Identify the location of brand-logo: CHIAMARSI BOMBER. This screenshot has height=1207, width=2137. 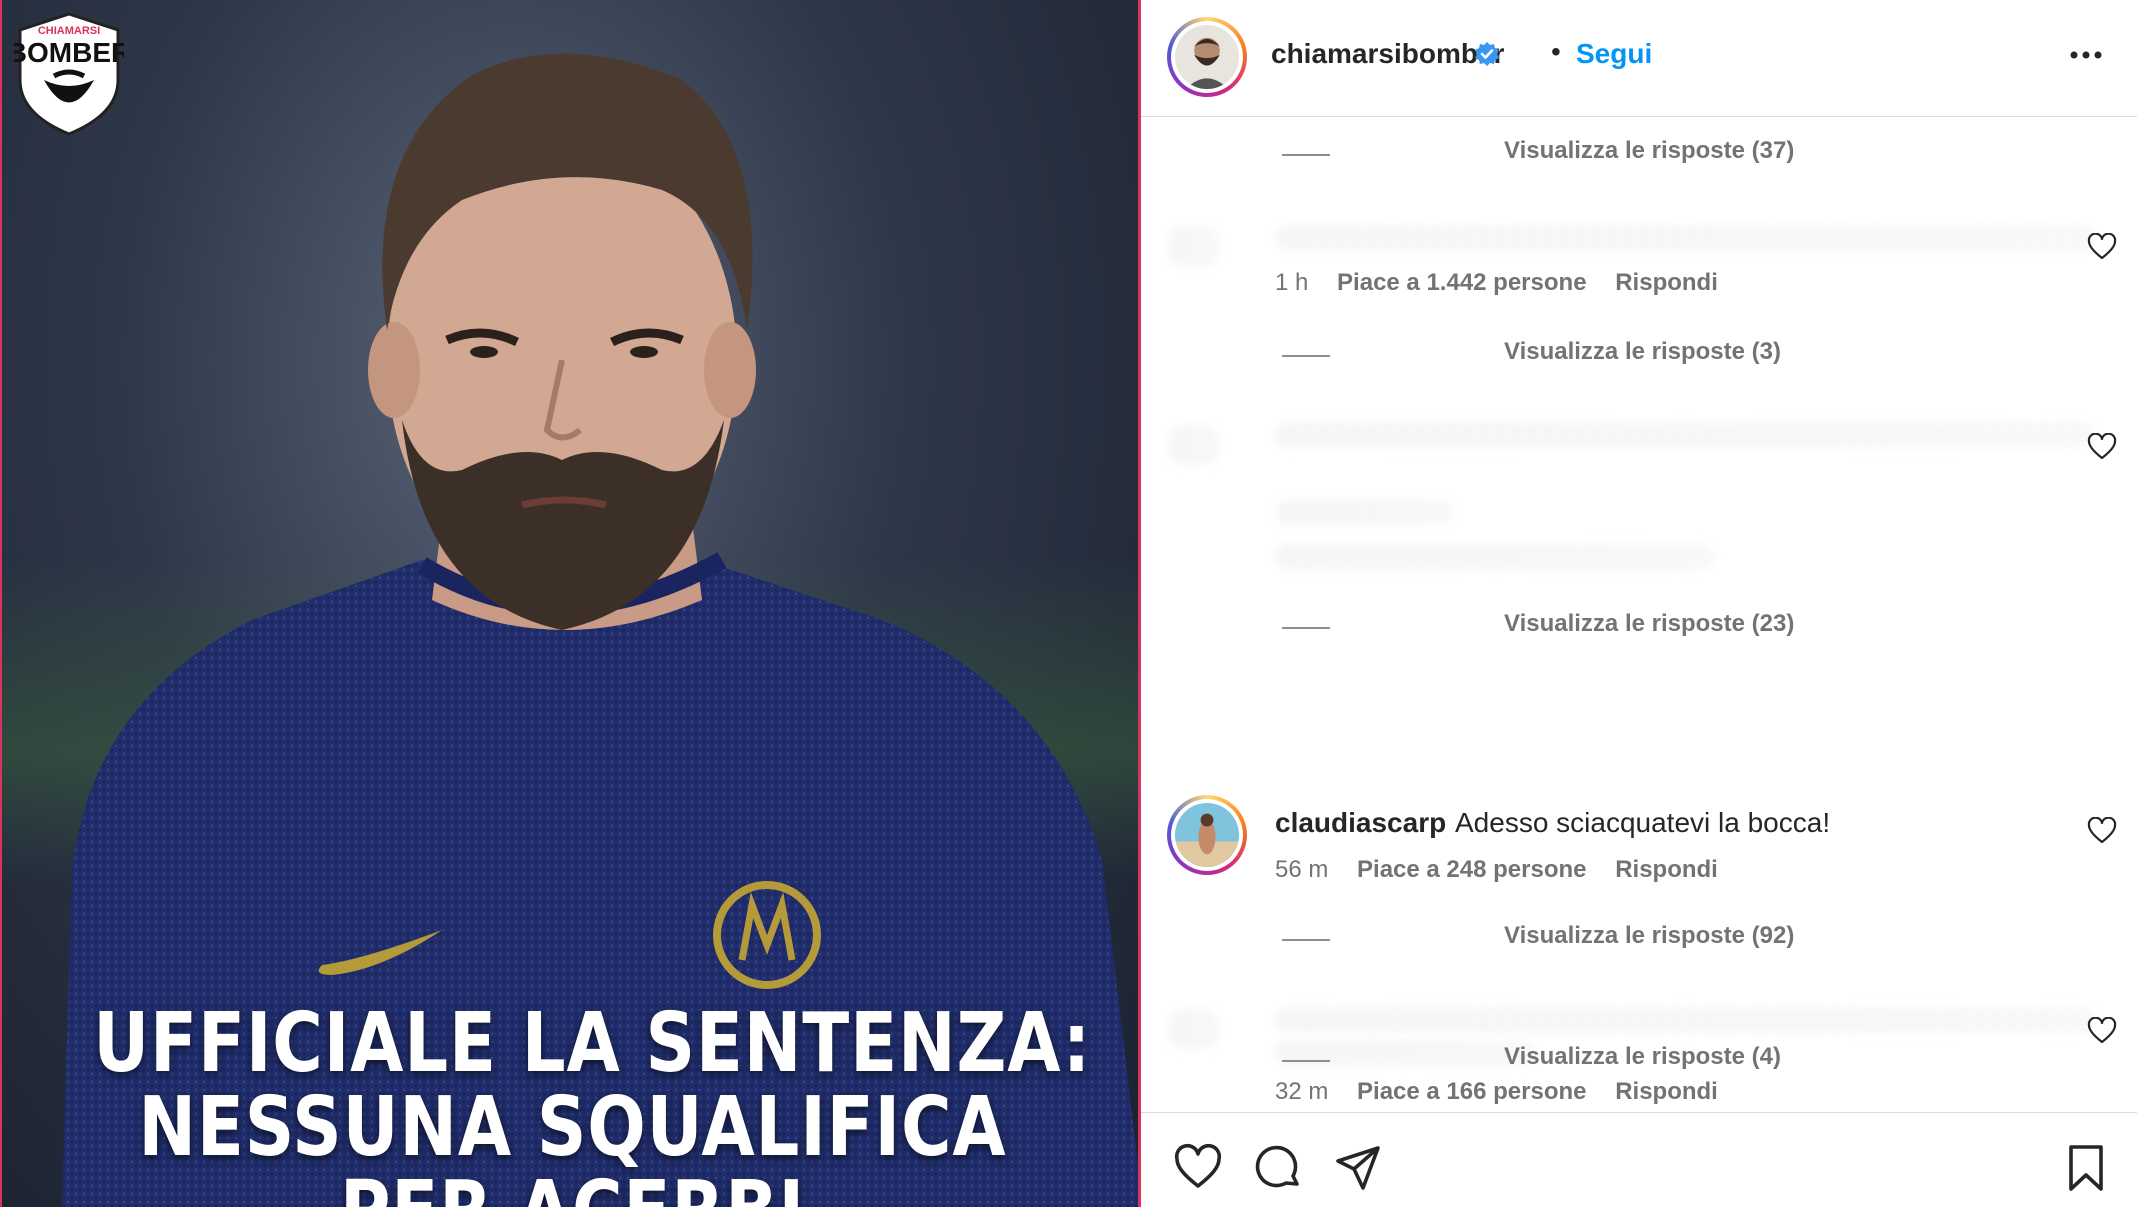
(69, 74).